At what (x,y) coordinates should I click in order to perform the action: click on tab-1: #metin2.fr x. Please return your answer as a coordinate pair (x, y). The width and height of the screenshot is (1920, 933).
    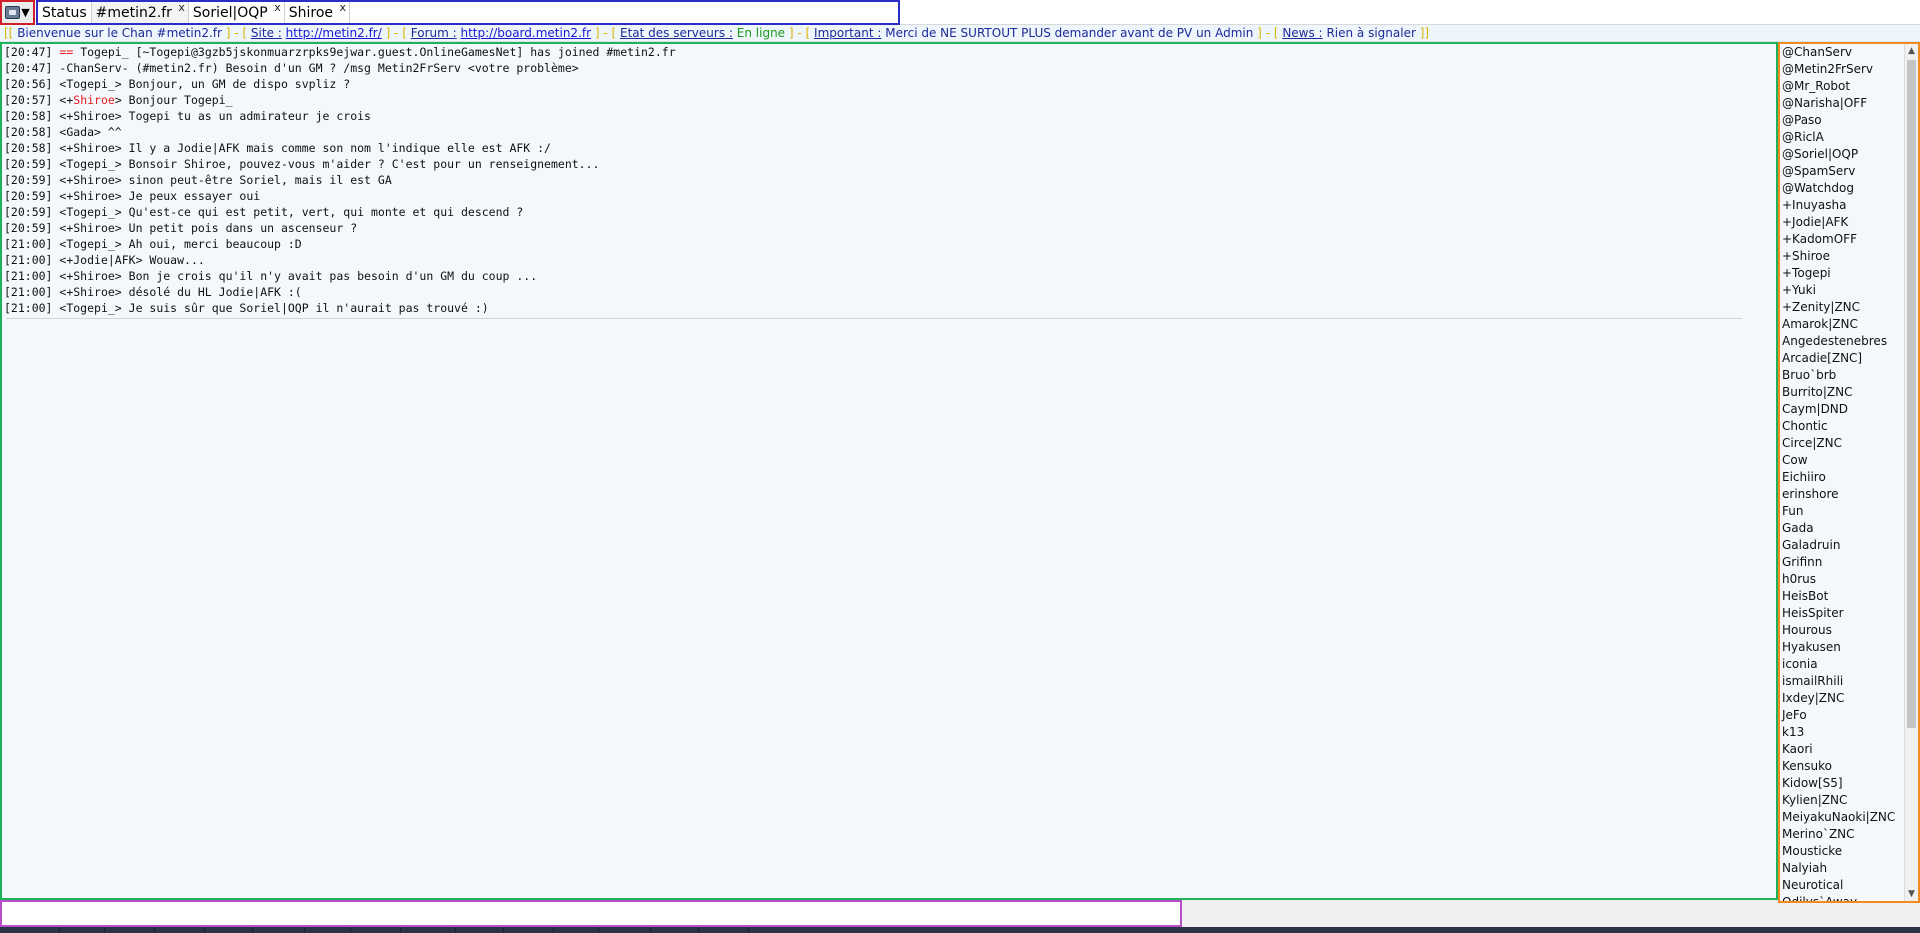
    Looking at the image, I should click on (140, 12).